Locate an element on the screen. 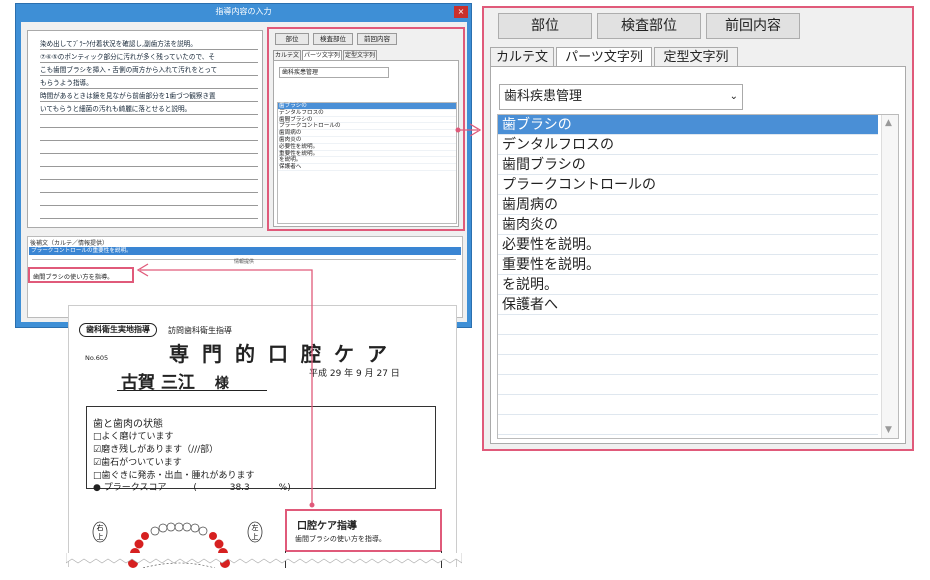 The width and height of the screenshot is (930, 580). status-heading: 歯と歯肉の状態 is located at coordinates (128, 424).